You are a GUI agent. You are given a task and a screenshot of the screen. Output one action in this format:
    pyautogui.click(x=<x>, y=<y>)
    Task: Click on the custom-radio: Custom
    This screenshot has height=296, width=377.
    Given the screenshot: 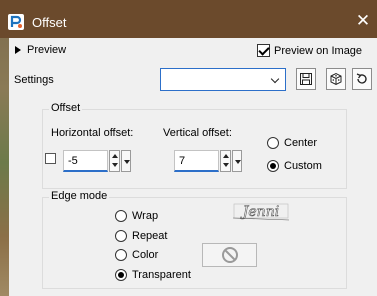 What is the action you would take?
    pyautogui.click(x=294, y=166)
    